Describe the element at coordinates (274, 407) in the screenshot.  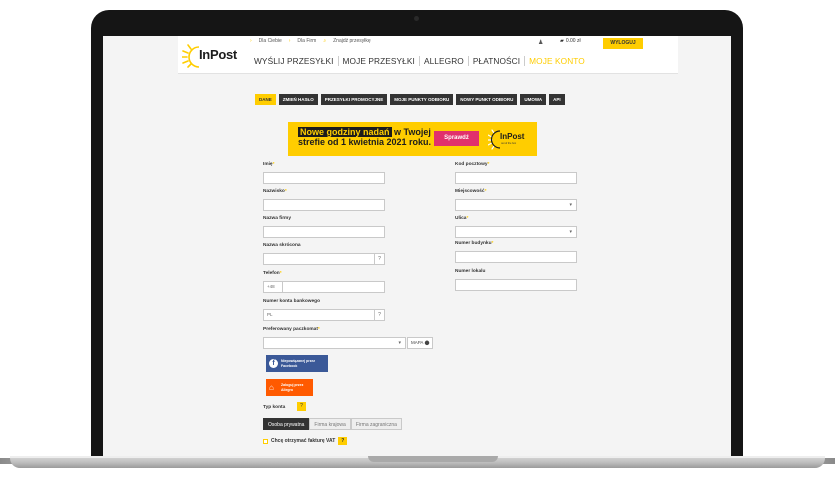
I see `label-typ-konta: Typ konta` at that location.